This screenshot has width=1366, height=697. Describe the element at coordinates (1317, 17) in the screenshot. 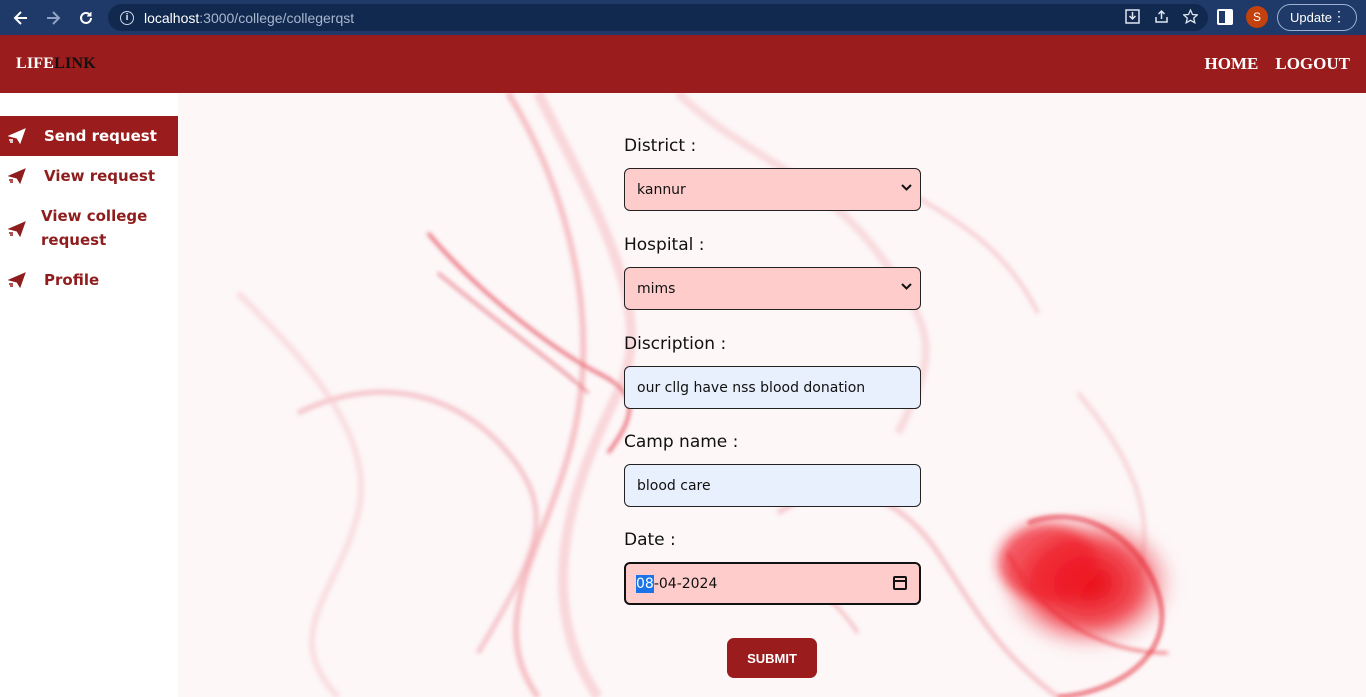

I see `update-button: Update ⋮` at that location.